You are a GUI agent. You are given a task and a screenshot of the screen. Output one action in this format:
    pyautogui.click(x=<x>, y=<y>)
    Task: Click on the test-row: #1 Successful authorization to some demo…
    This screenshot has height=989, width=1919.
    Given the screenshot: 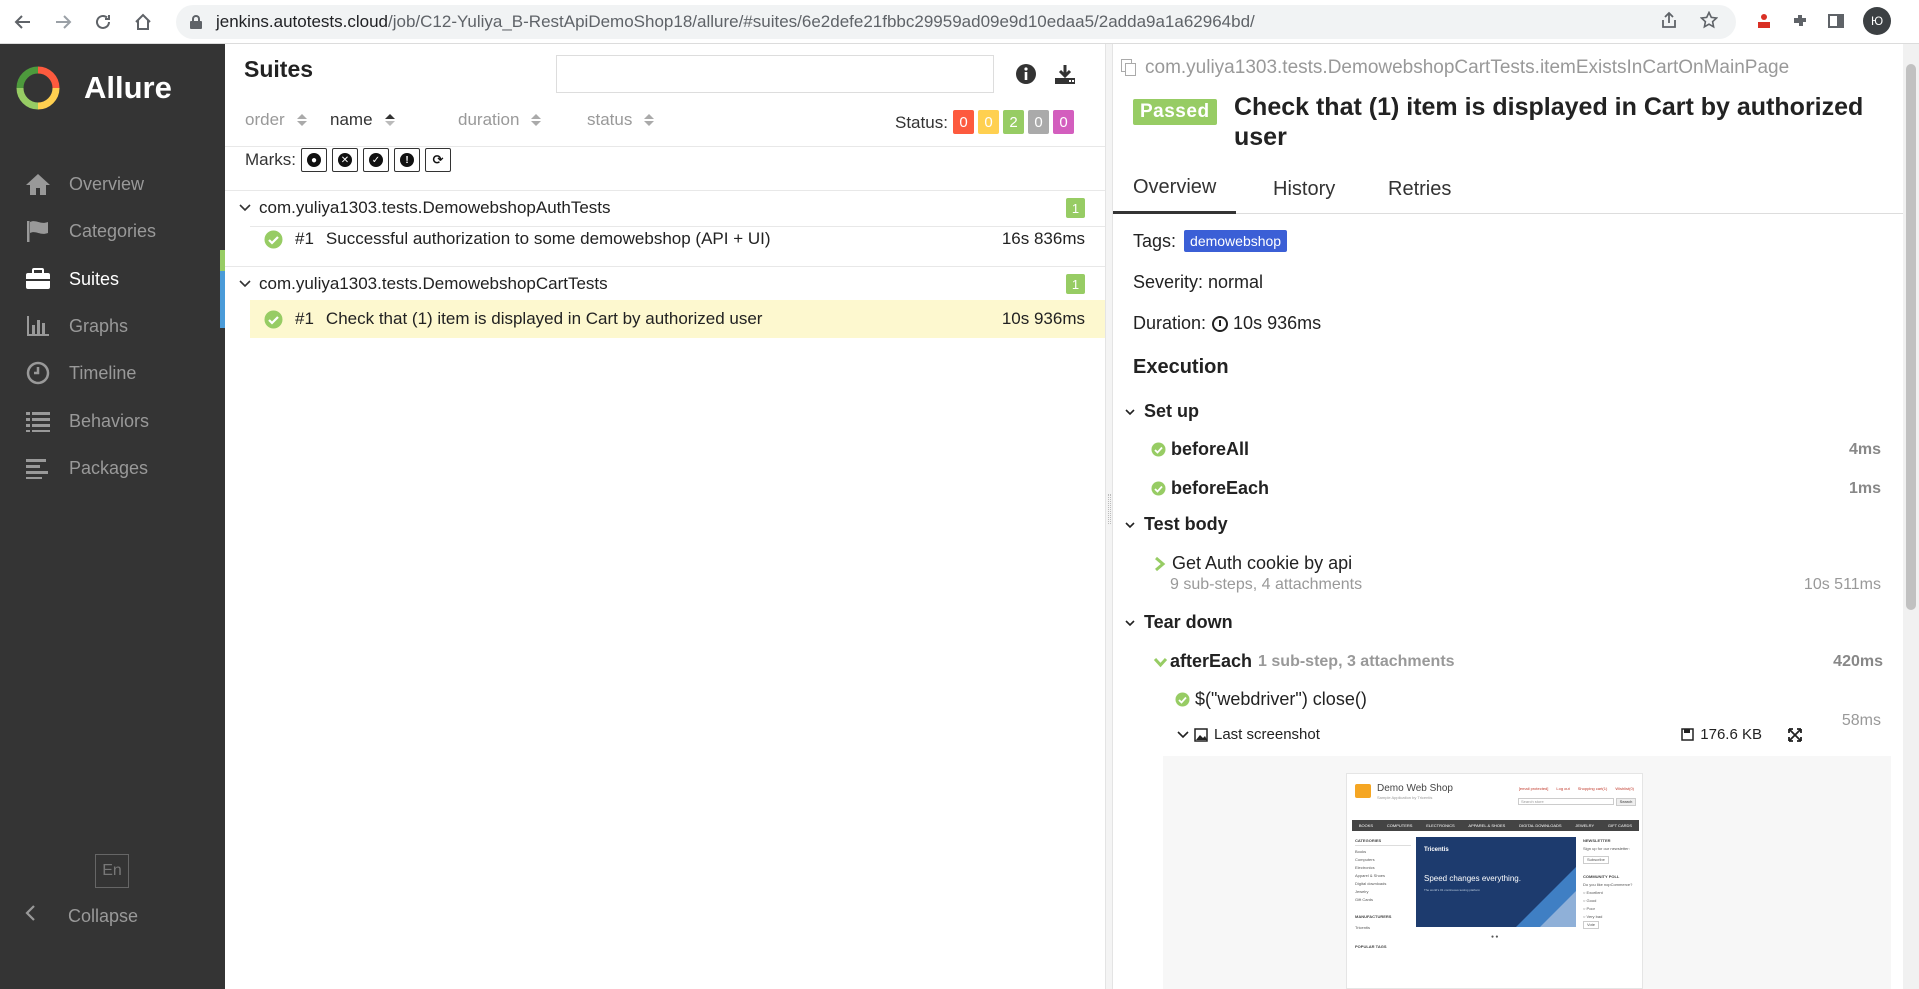 What is the action you would take?
    pyautogui.click(x=677, y=239)
    